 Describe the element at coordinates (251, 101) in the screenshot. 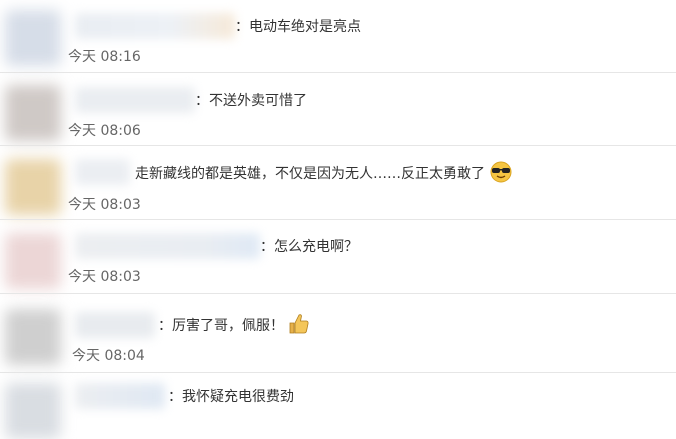

I see `comment-text: ：不送外卖可惜了` at that location.